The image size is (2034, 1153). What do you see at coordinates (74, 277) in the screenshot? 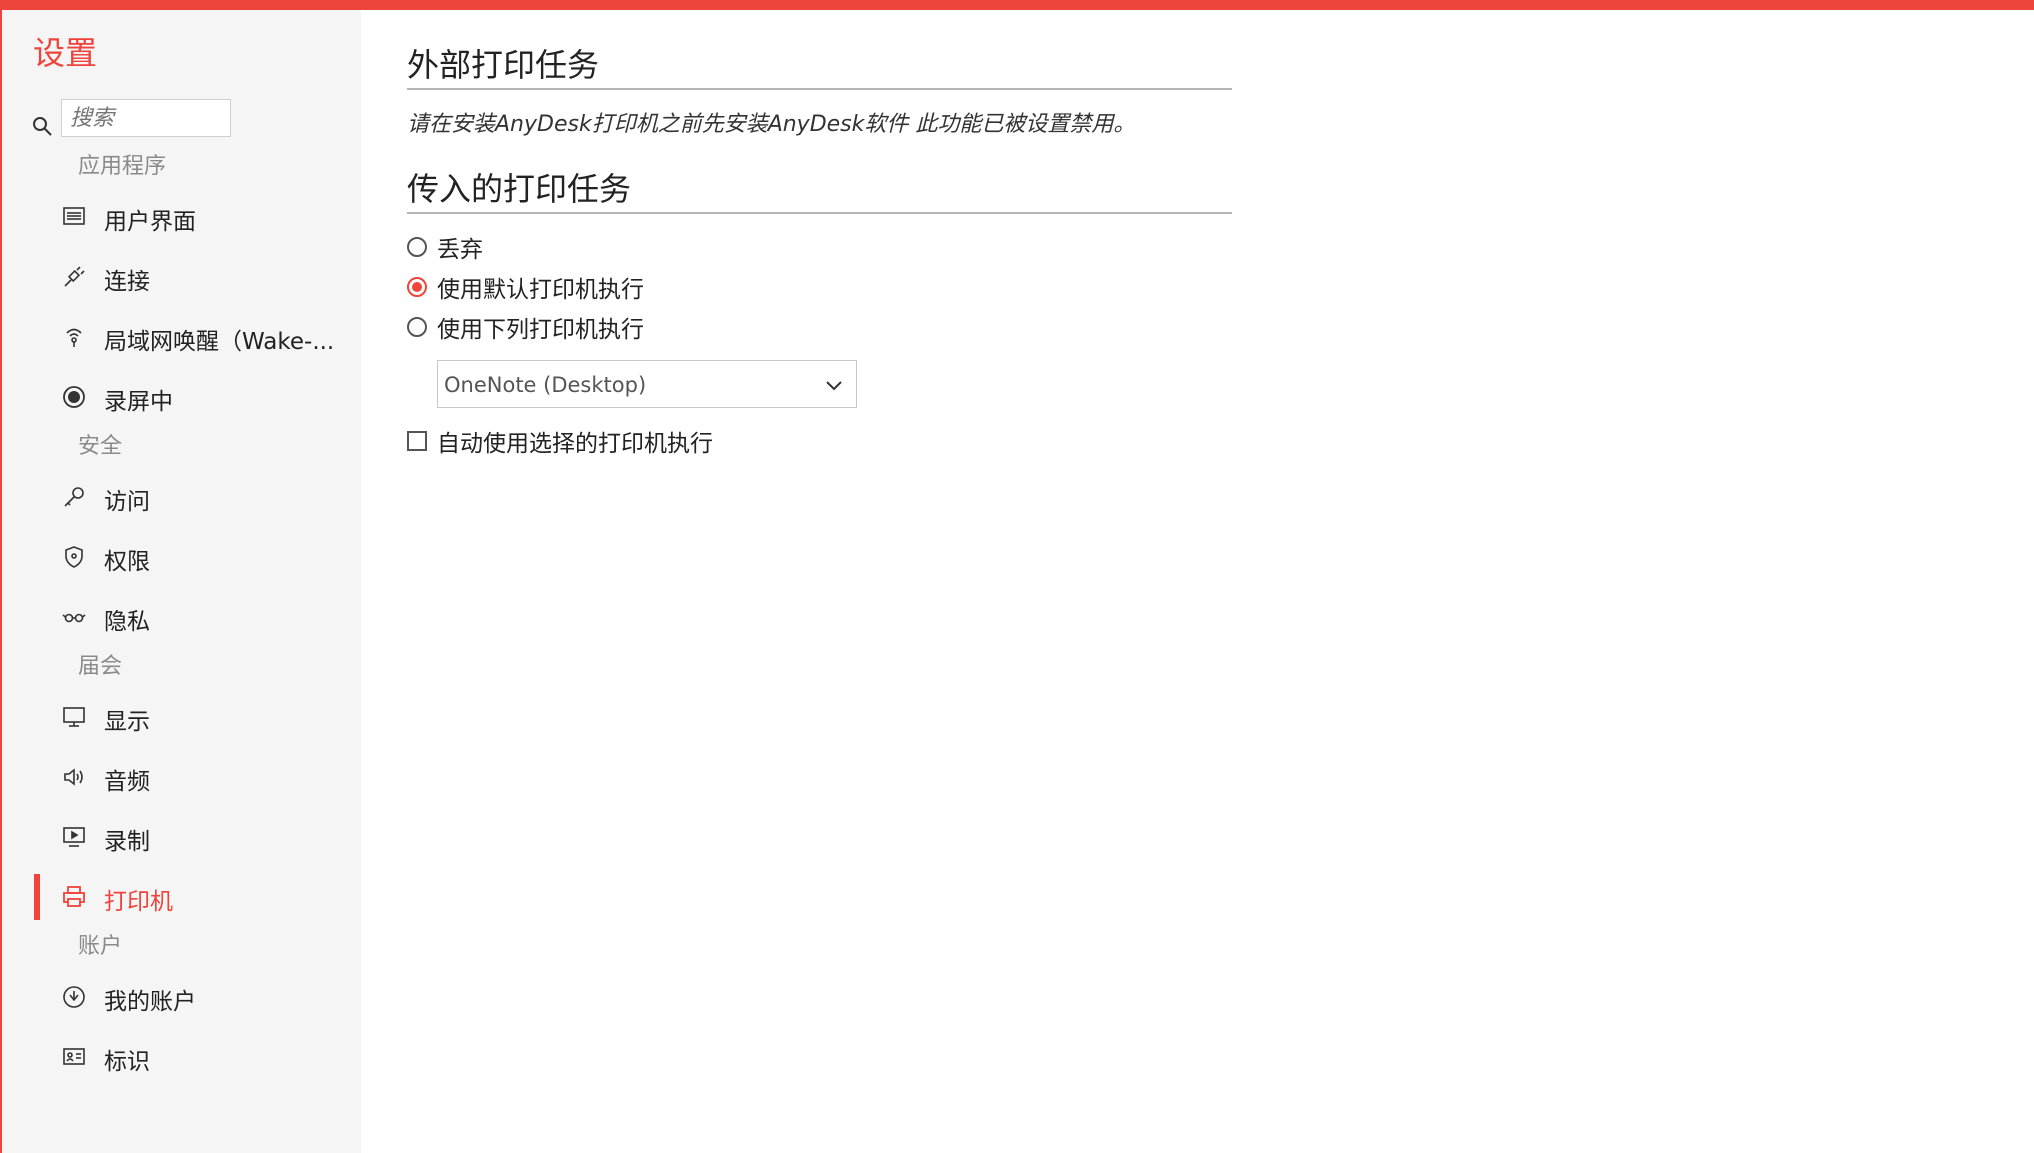
I see `plug-icon` at bounding box center [74, 277].